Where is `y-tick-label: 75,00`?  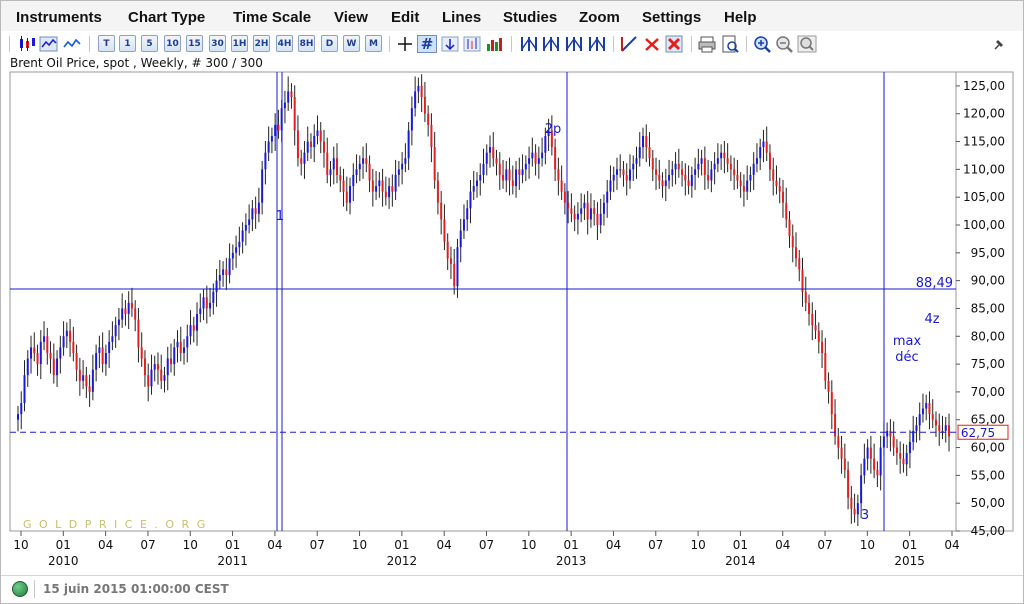
y-tick-label: 75,00 is located at coordinates (988, 364).